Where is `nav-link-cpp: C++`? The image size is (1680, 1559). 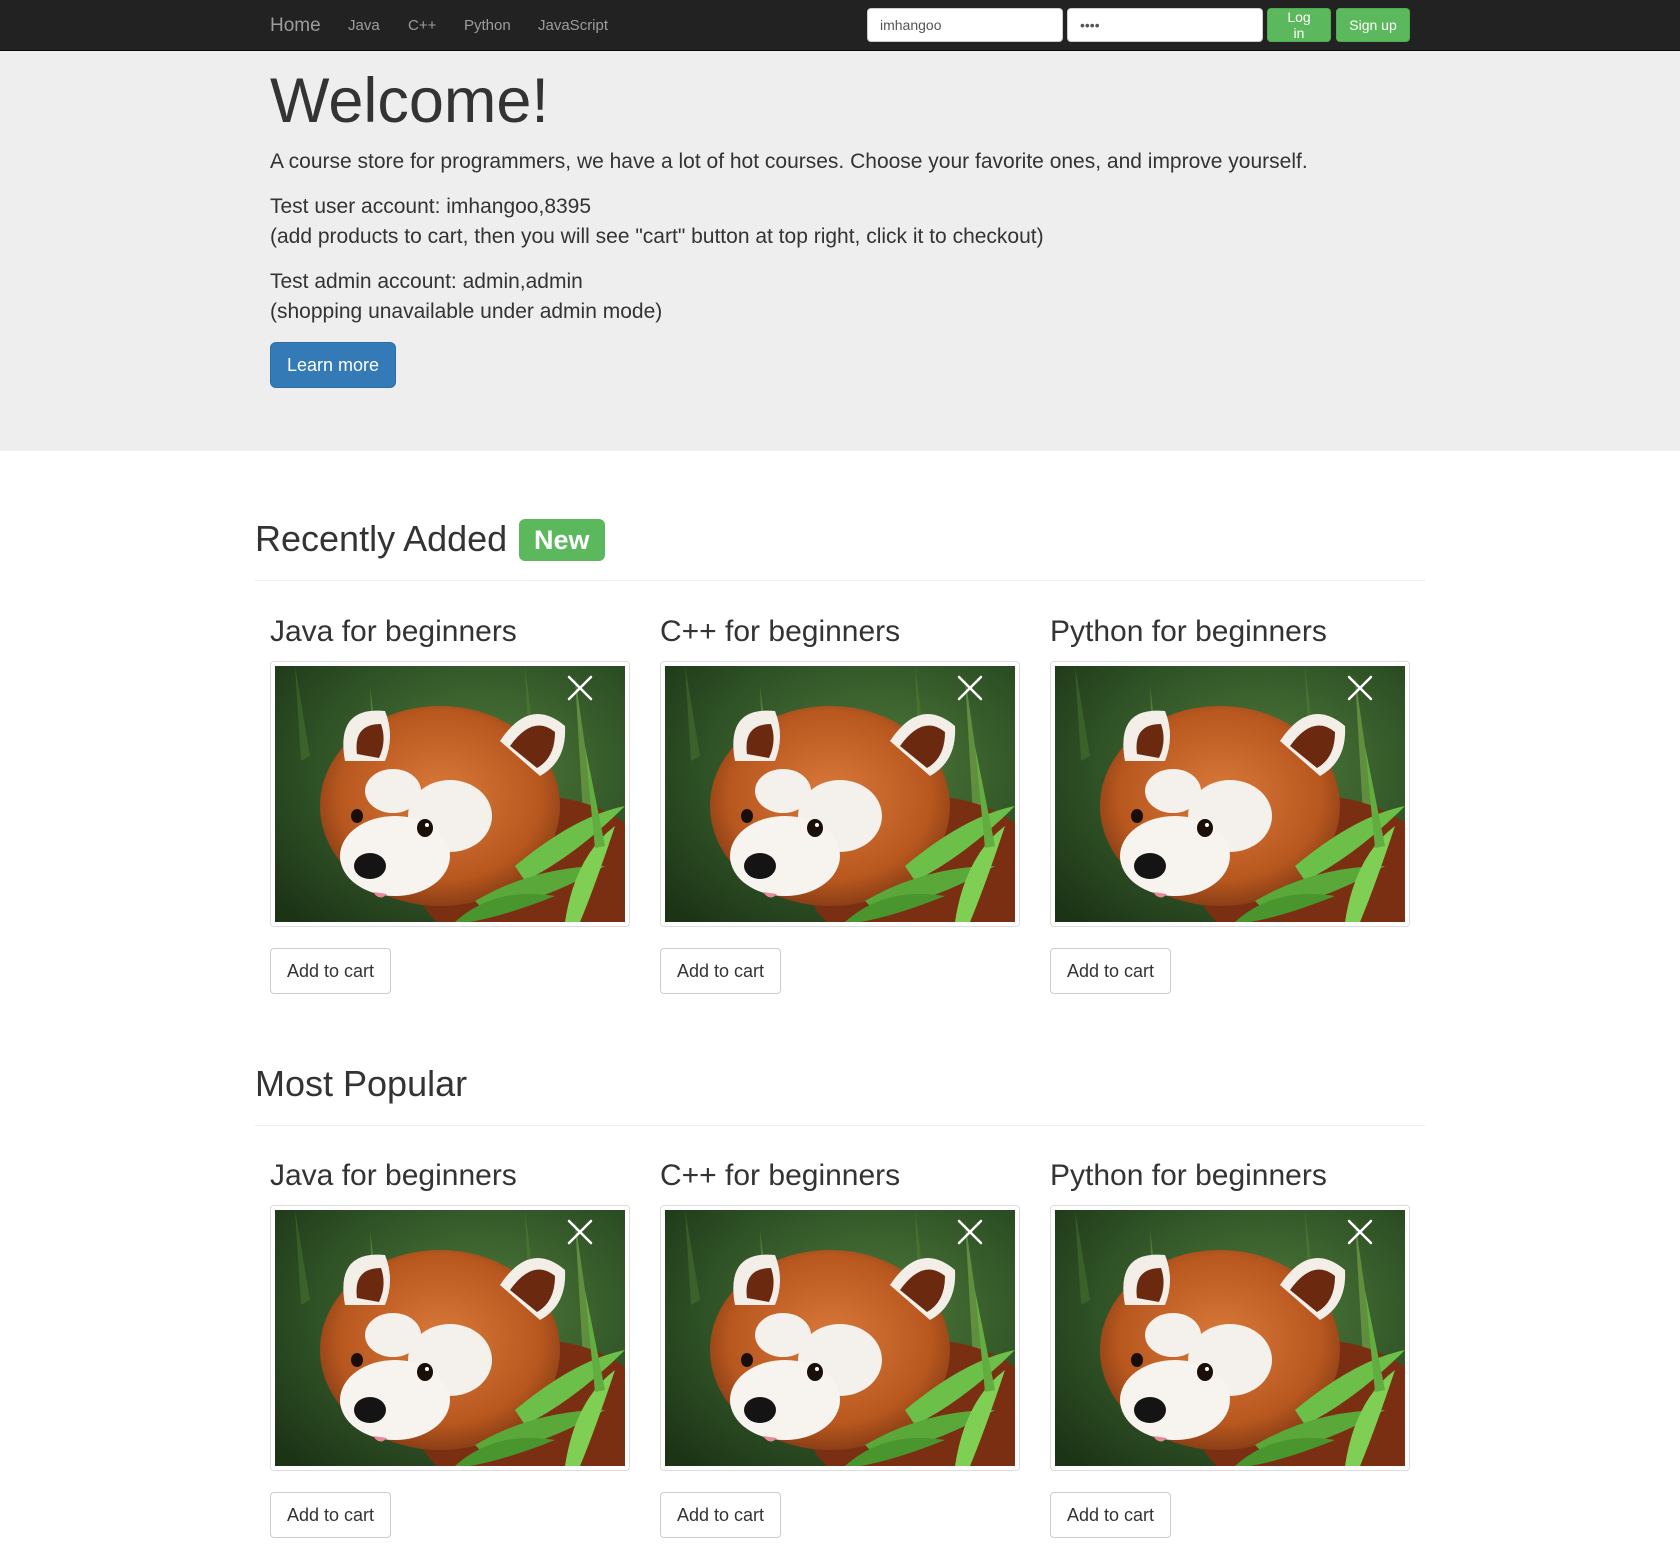 nav-link-cpp: C++ is located at coordinates (422, 25).